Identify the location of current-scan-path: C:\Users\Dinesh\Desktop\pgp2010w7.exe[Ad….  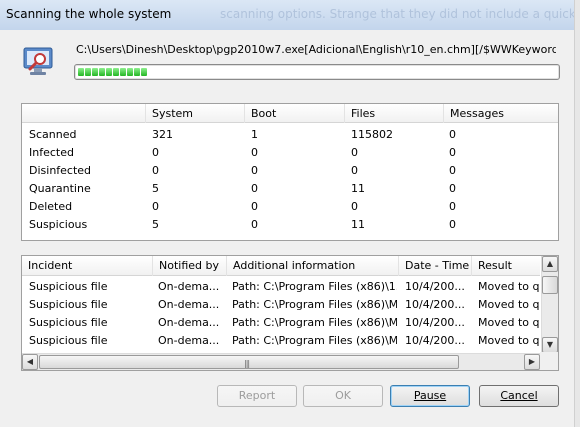
(316, 49).